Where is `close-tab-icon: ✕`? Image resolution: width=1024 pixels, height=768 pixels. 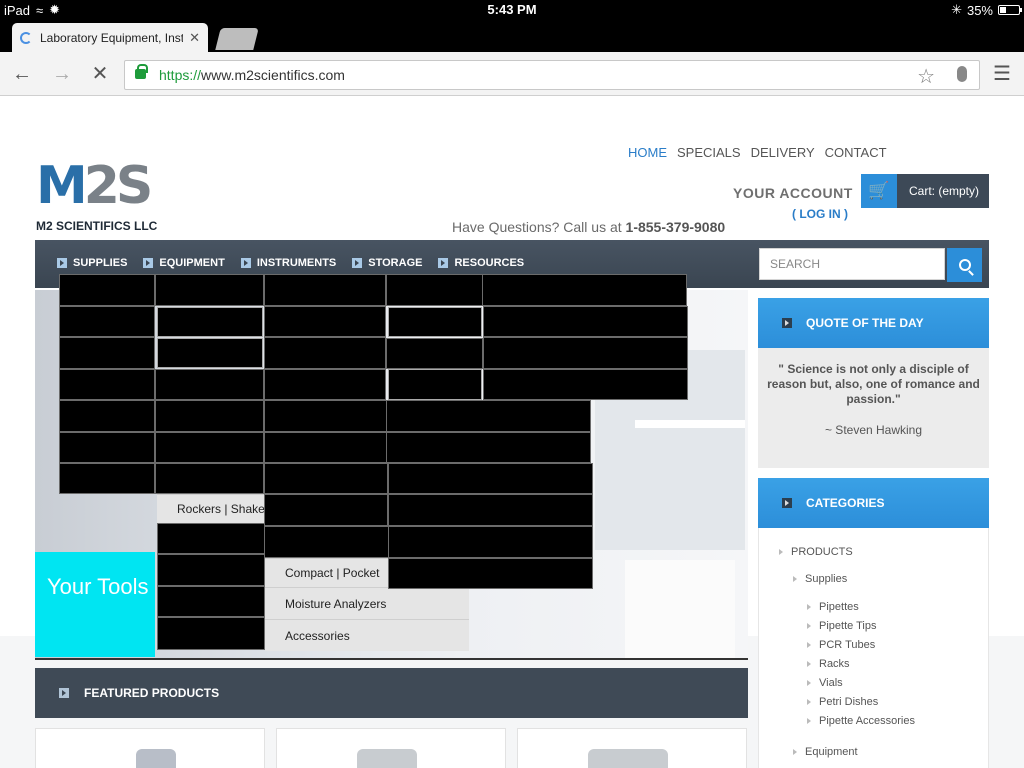
close-tab-icon: ✕ is located at coordinates (194, 38).